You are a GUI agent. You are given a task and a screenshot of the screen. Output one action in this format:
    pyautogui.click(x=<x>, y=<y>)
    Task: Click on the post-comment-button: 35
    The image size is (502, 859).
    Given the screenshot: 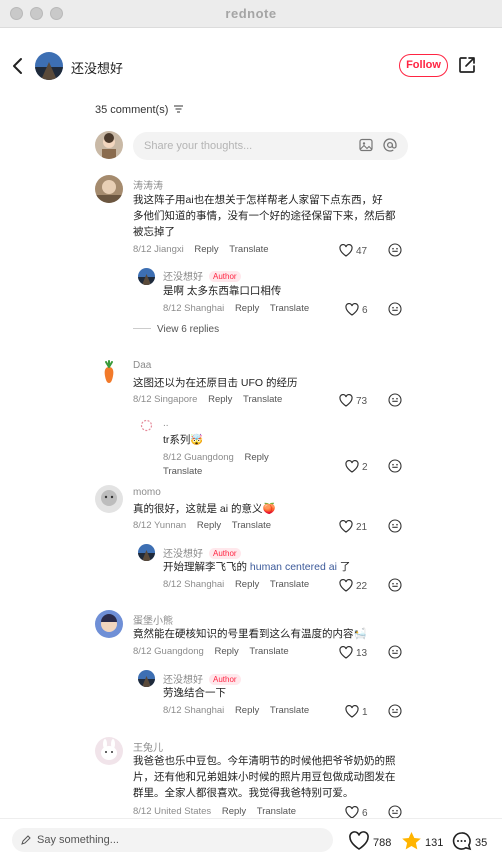 What is the action you would take?
    pyautogui.click(x=469, y=841)
    